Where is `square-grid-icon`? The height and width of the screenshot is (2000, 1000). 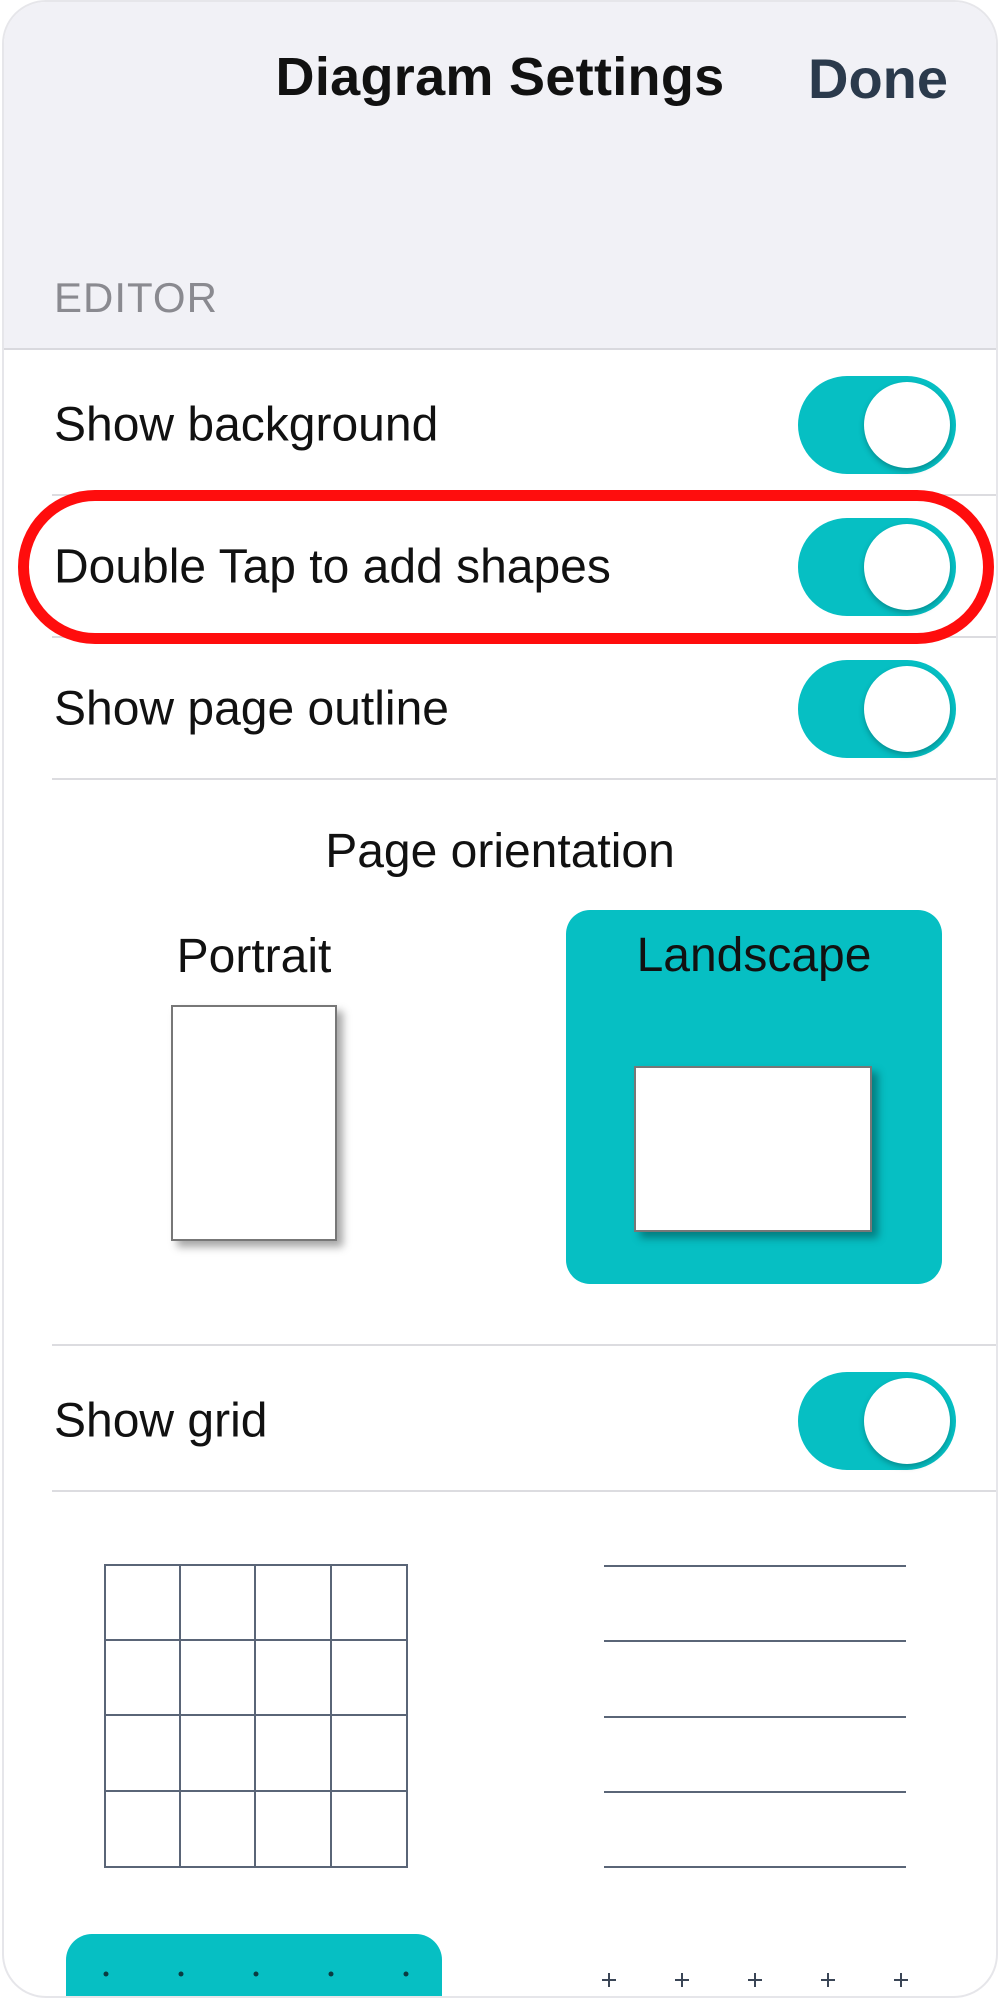
square-grid-icon is located at coordinates (256, 1716).